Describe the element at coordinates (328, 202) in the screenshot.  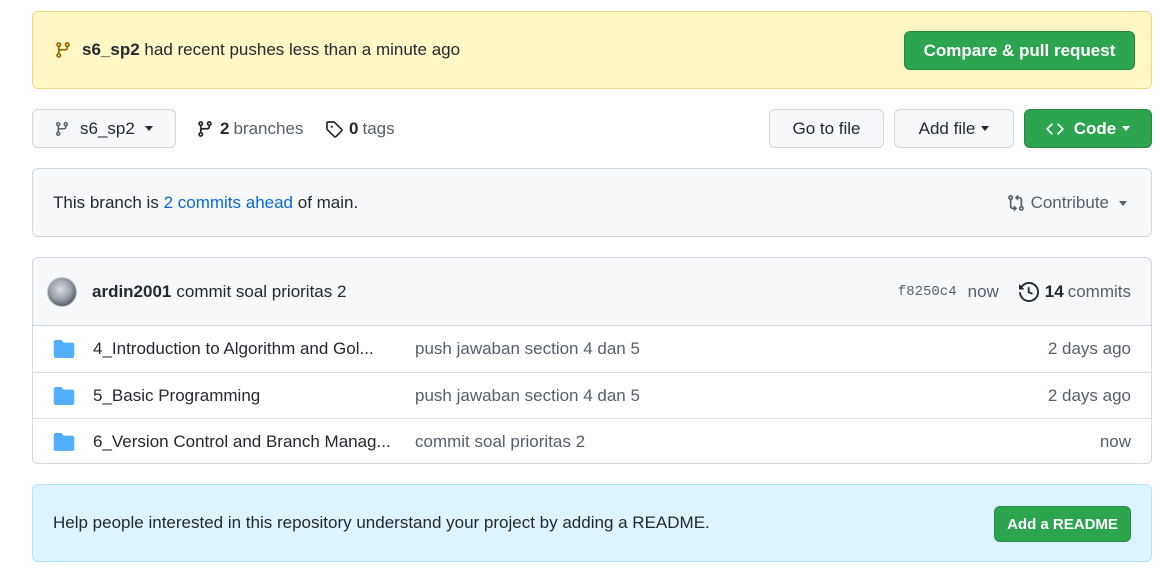
I see `ahead-suffix: of main.` at that location.